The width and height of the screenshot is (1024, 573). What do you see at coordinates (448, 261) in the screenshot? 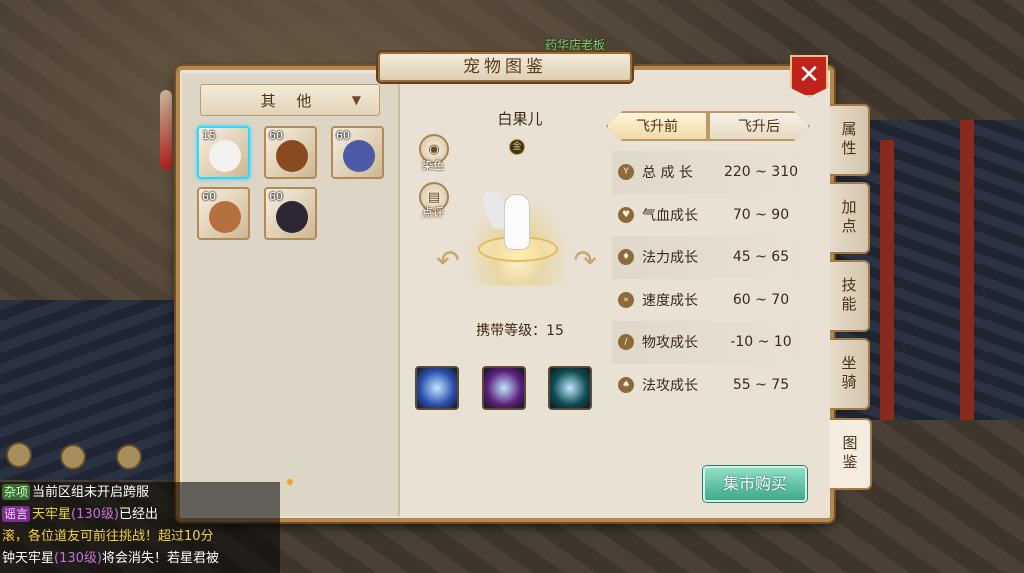
I see `rotate-left-icon: ↶` at bounding box center [448, 261].